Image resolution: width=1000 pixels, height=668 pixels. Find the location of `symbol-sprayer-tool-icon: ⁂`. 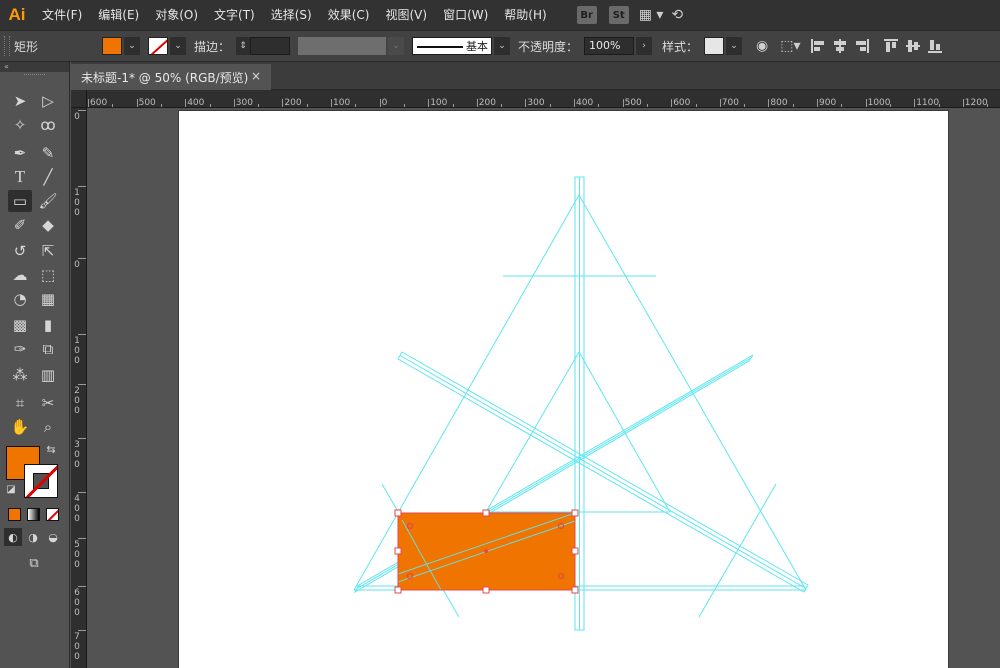

symbol-sprayer-tool-icon: ⁂ is located at coordinates (20, 375).